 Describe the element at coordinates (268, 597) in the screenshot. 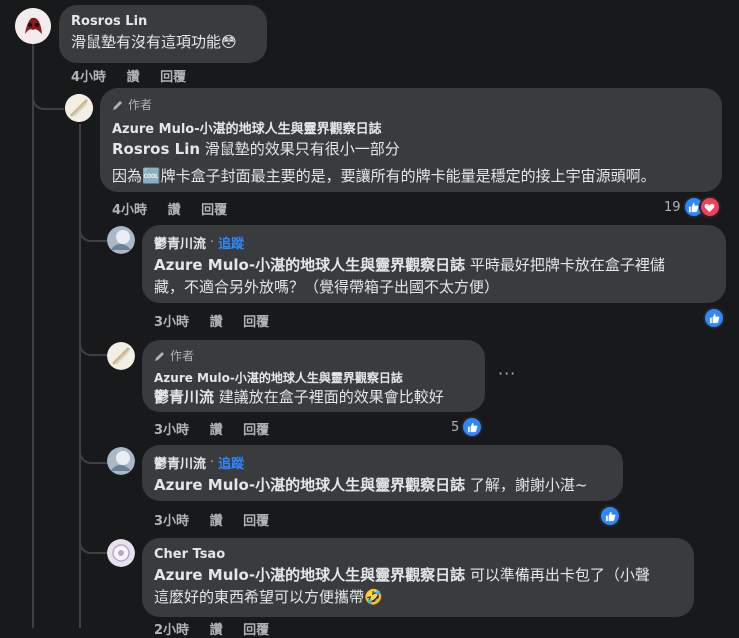

I see `comment-text-line2: 這麼好的東西希望可以方便攜帶🤣` at that location.